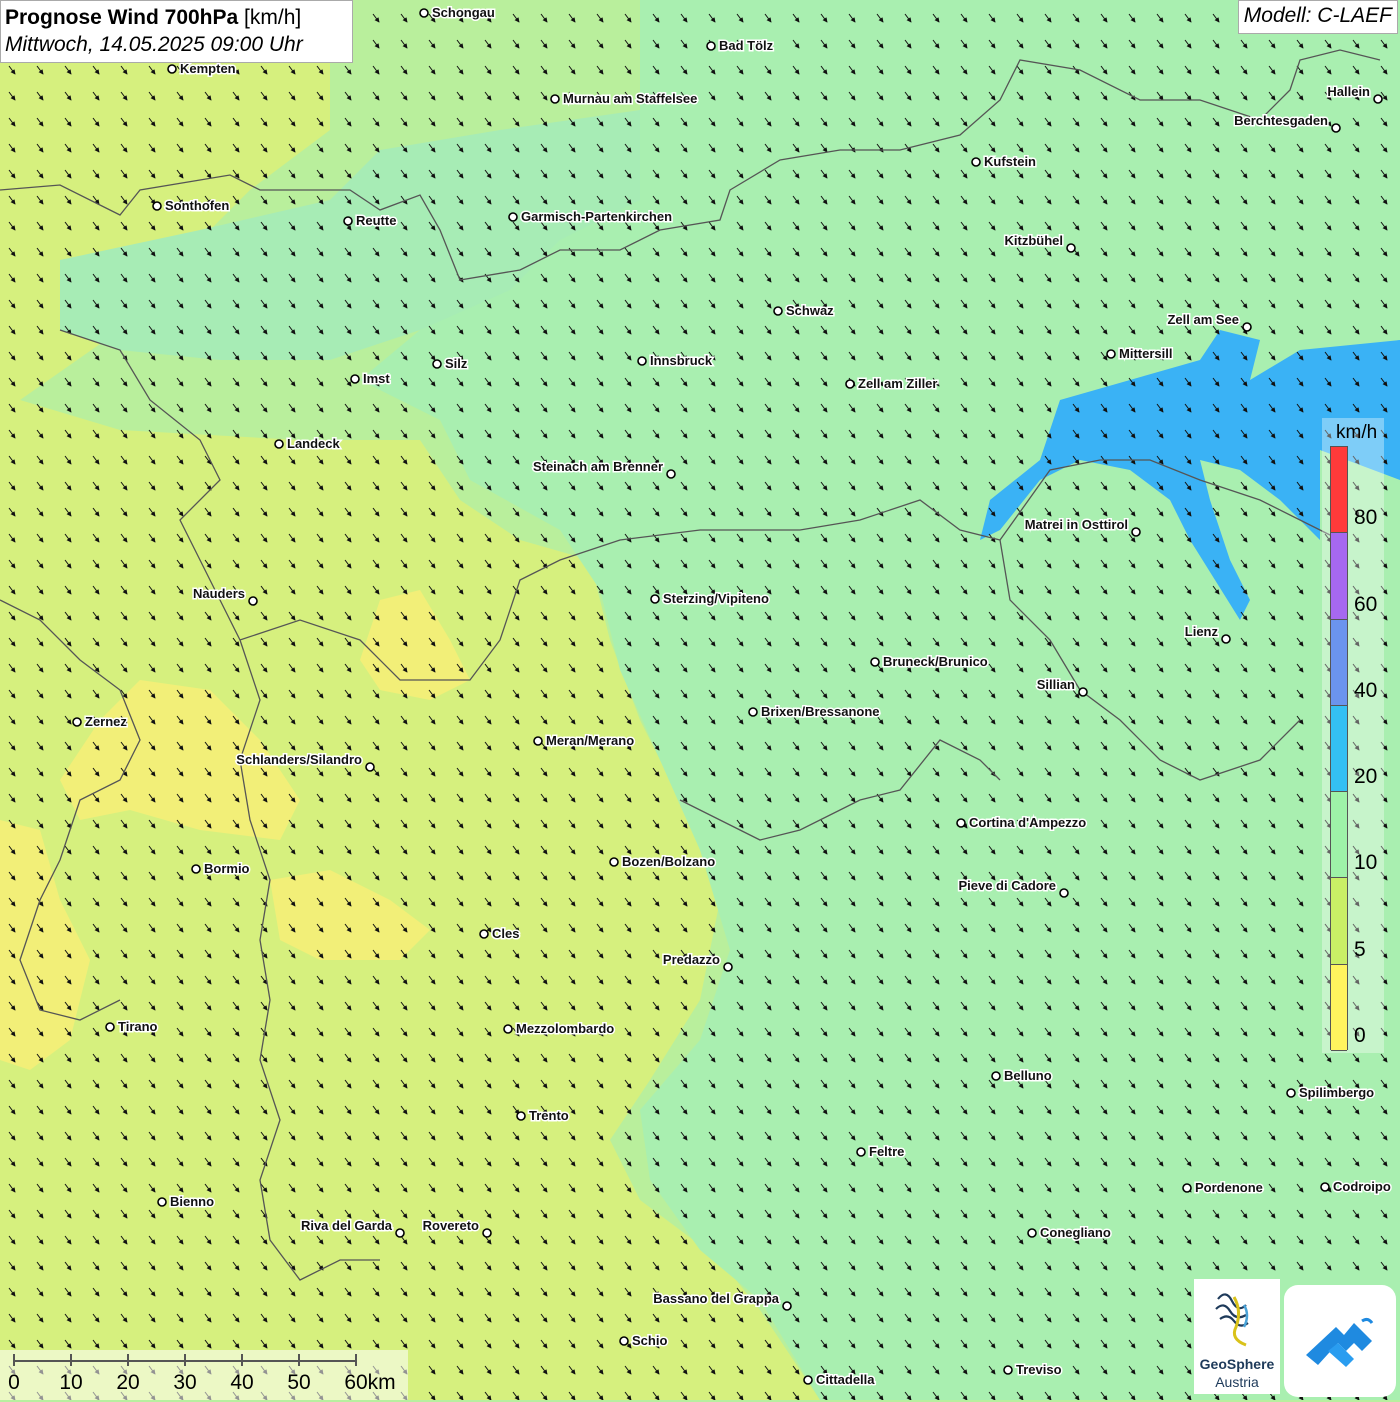 The width and height of the screenshot is (1400, 1402). I want to click on logo-subtitle: Austria, so click(1237, 1382).